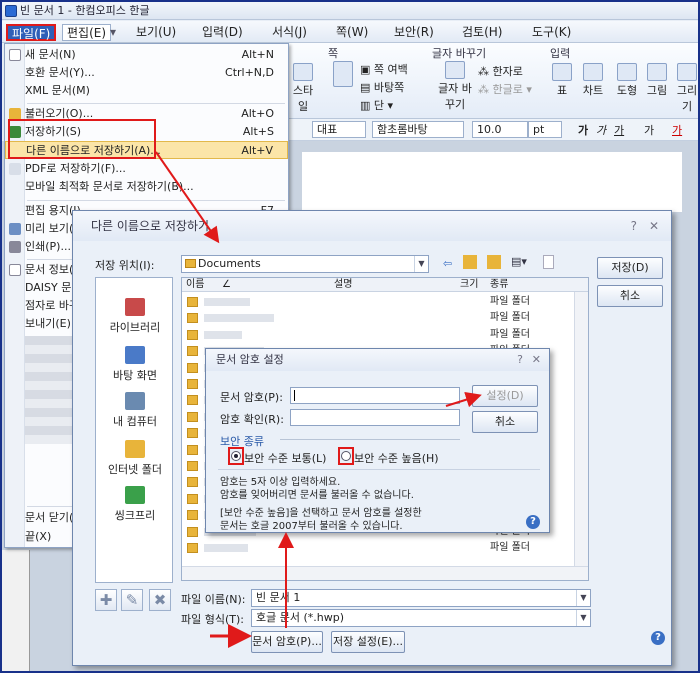 This screenshot has width=700, height=673. What do you see at coordinates (649, 130) in the screenshot?
I see `strike-button: 가` at bounding box center [649, 130].